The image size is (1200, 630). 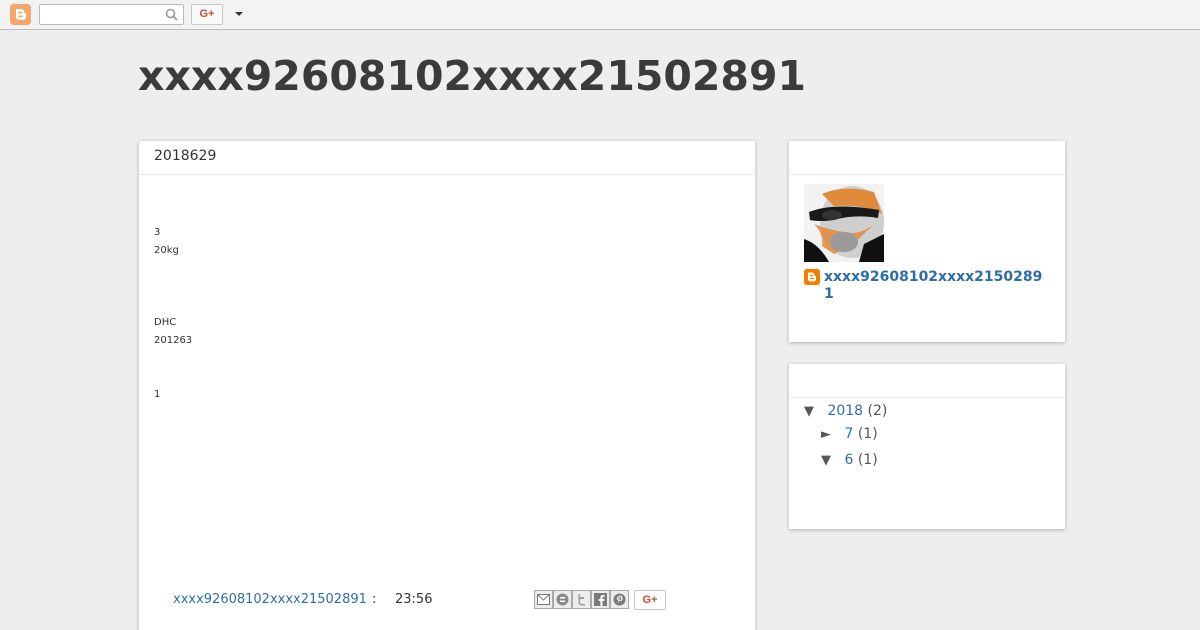 I want to click on archive-widget-title, so click(x=927, y=381).